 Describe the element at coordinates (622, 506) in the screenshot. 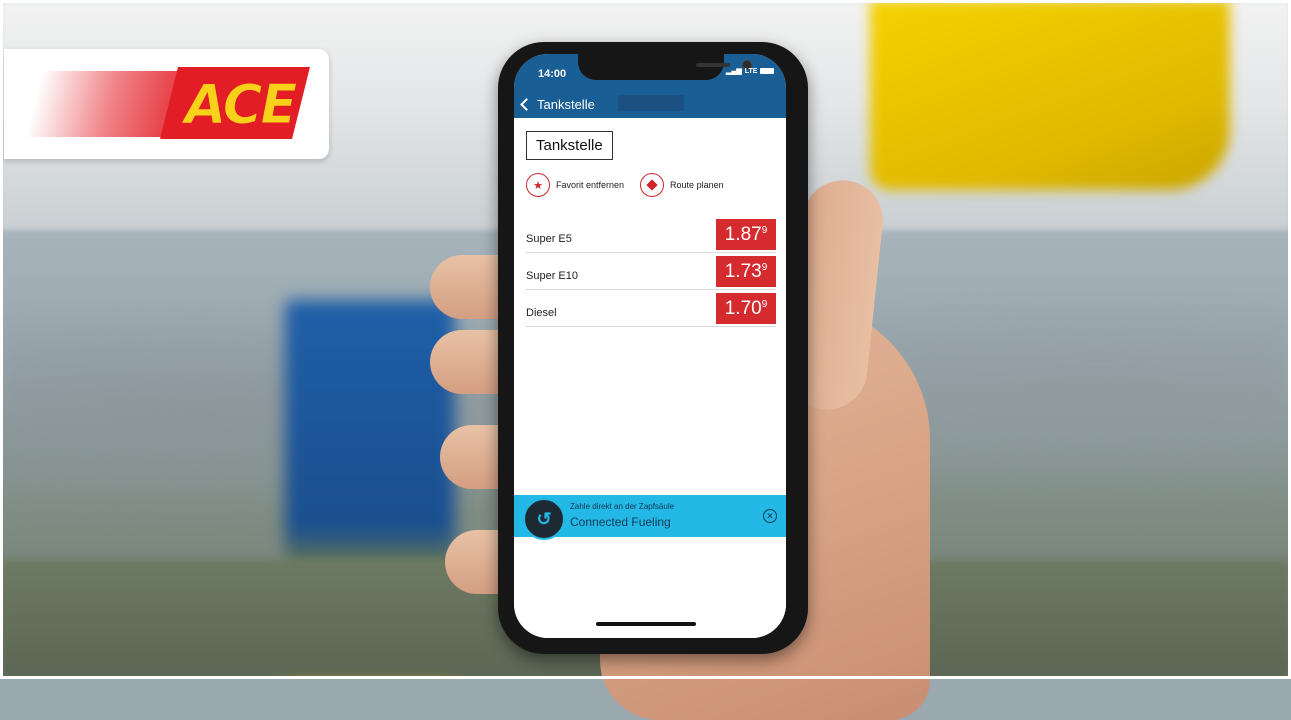

I see `banner-subtitle: Zahle direkt an der Zapfsäule` at that location.